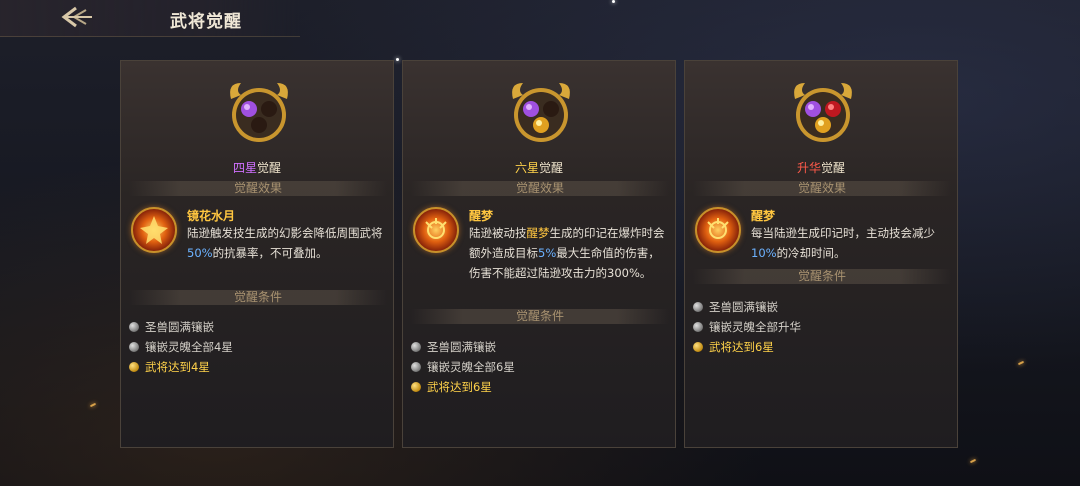  What do you see at coordinates (150, 18) in the screenshot?
I see `top-bar: 武将觉醒` at bounding box center [150, 18].